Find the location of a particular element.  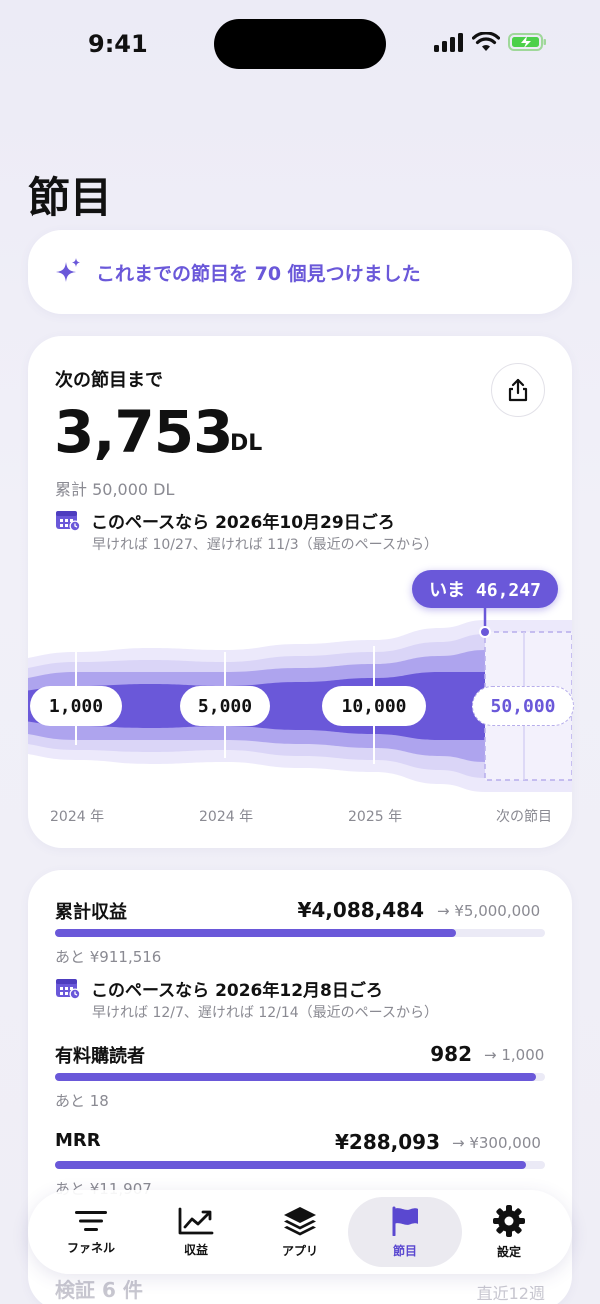

validation-count: 検証 6 件 is located at coordinates (99, 1290).